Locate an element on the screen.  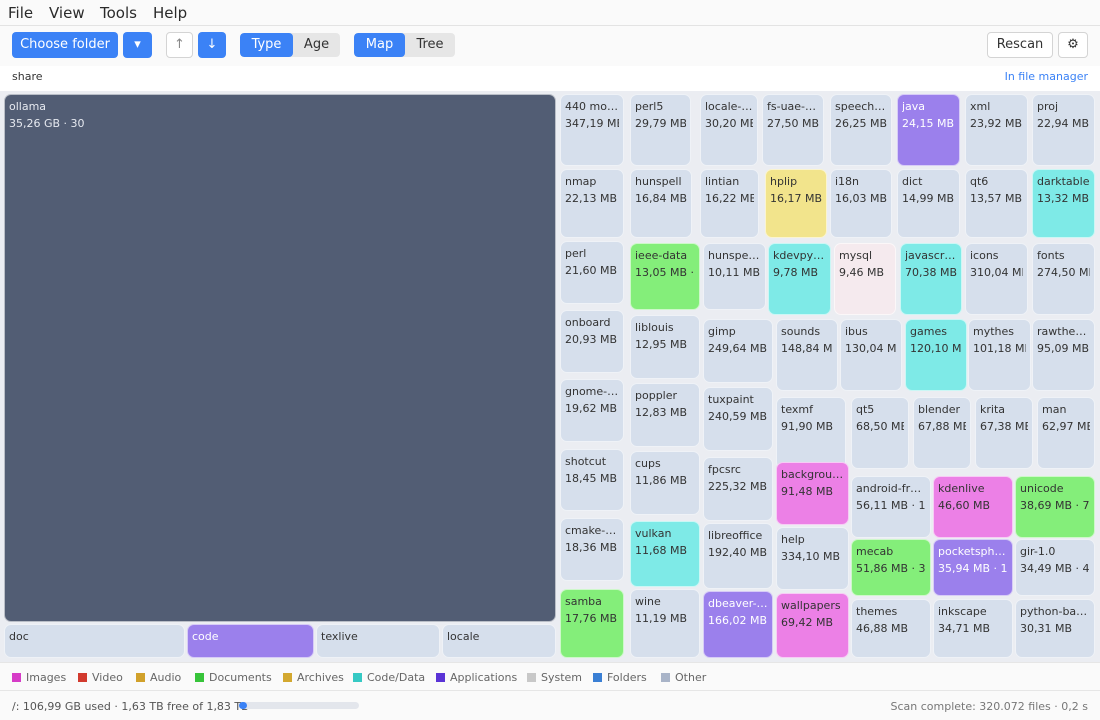
treemap-tile: wine 11,19 MB is located at coordinates (665, 623).